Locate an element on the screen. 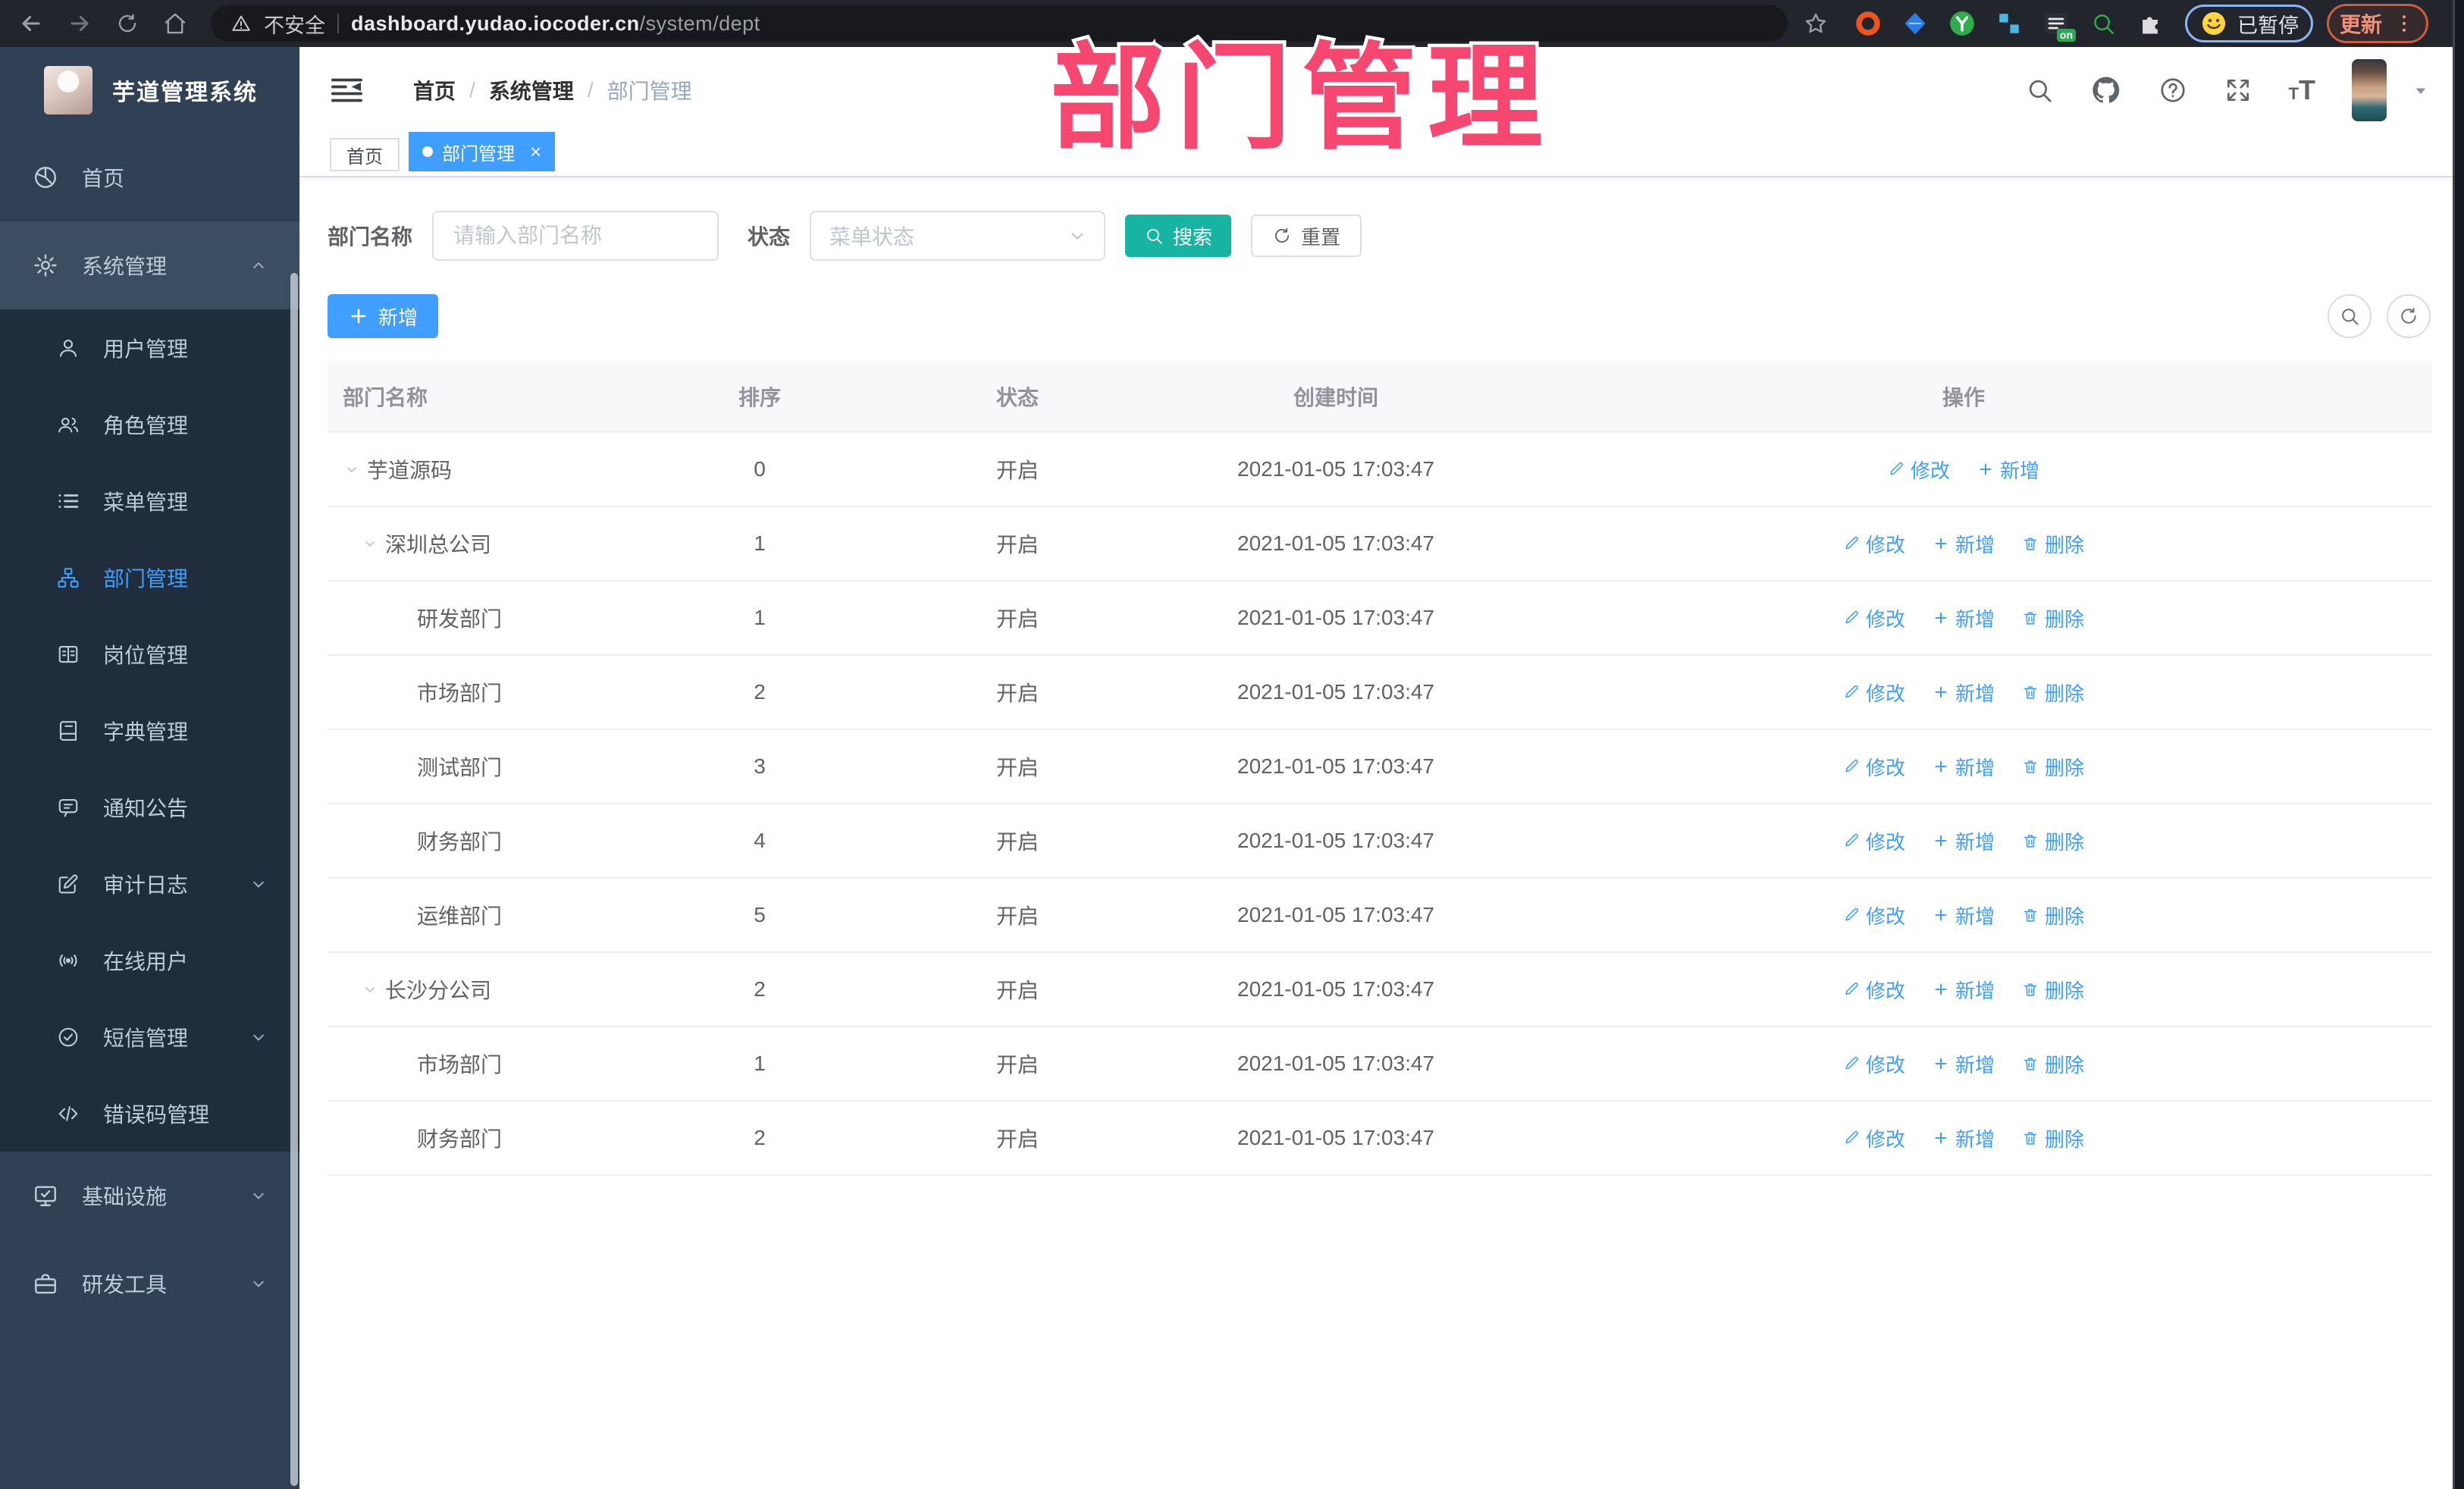  search-icon is located at coordinates (2040, 90).